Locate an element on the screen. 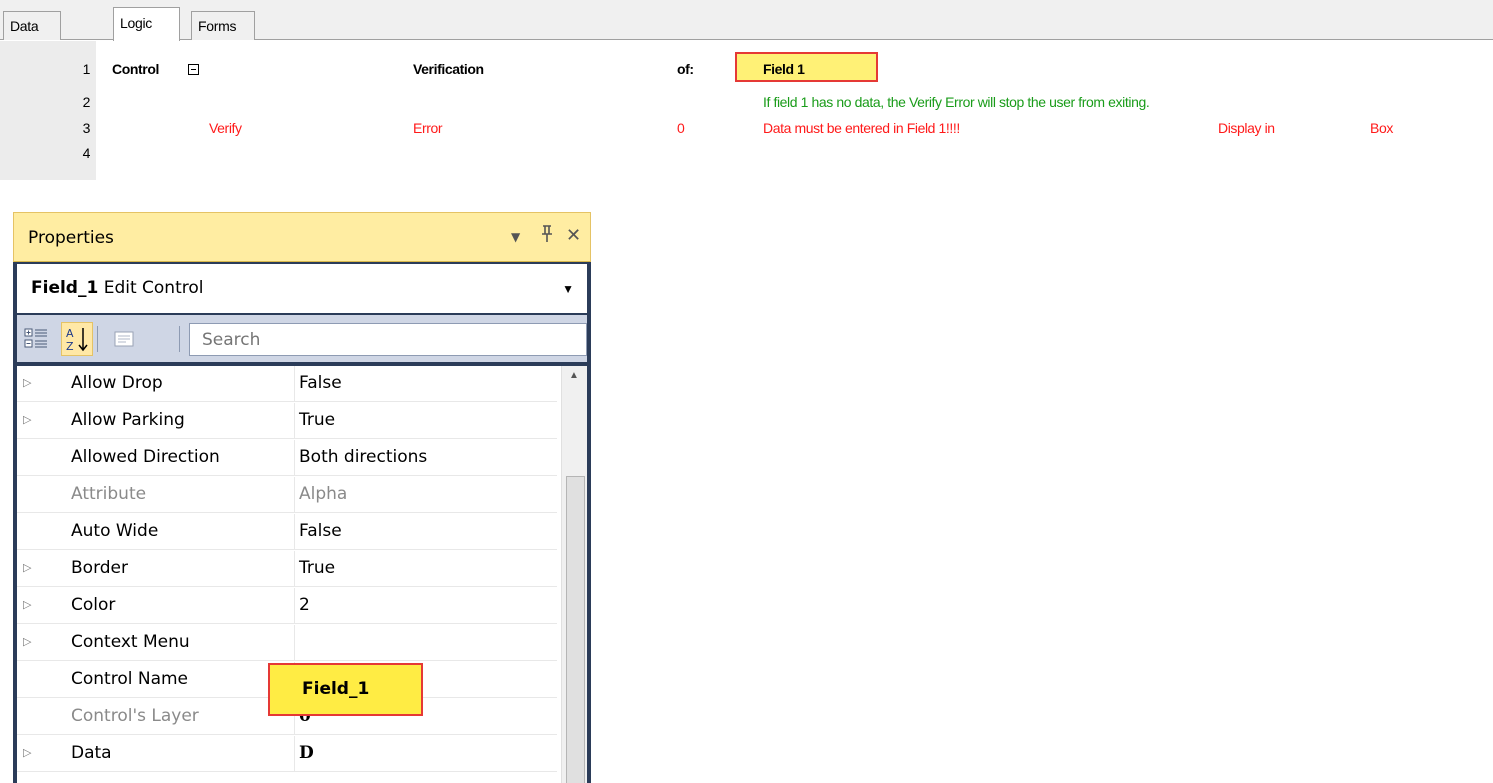  svg-text: Z is located at coordinates (70, 346).